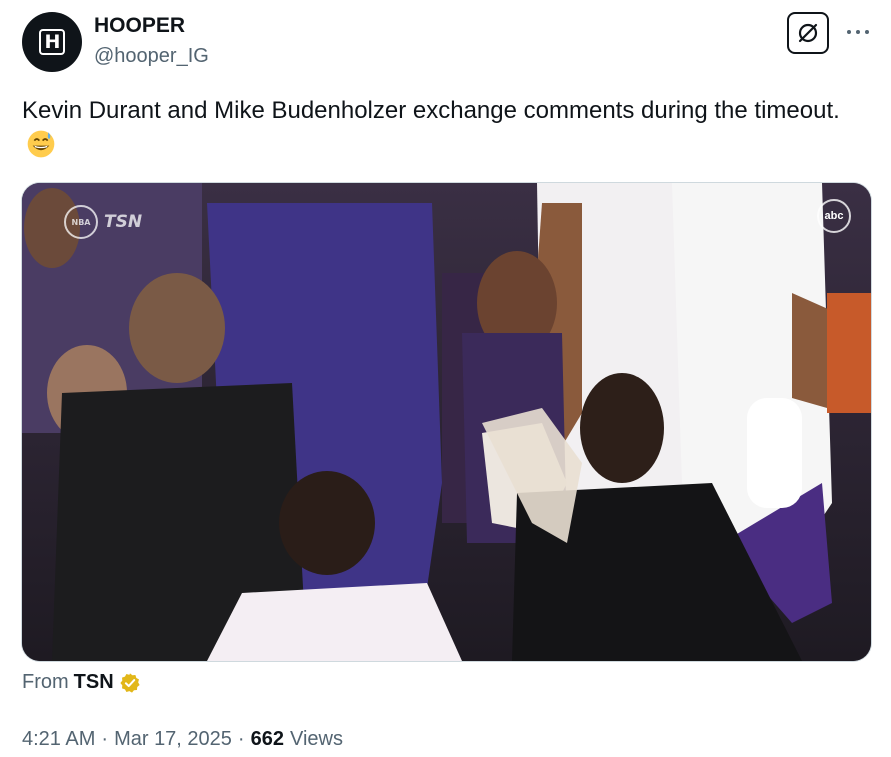 The width and height of the screenshot is (891, 757). I want to click on tsn-broadcast-bug: NBA TSN, so click(103, 222).